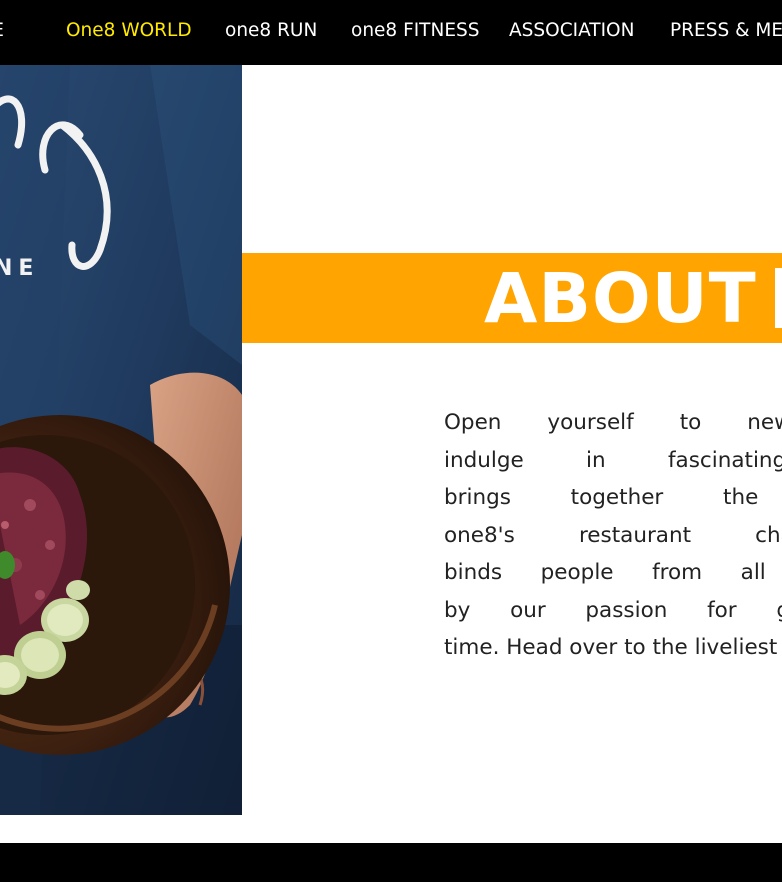 Image resolution: width=782 pixels, height=882 pixels. Describe the element at coordinates (620, 299) in the screenshot. I see `about-title: ABOUT` at that location.